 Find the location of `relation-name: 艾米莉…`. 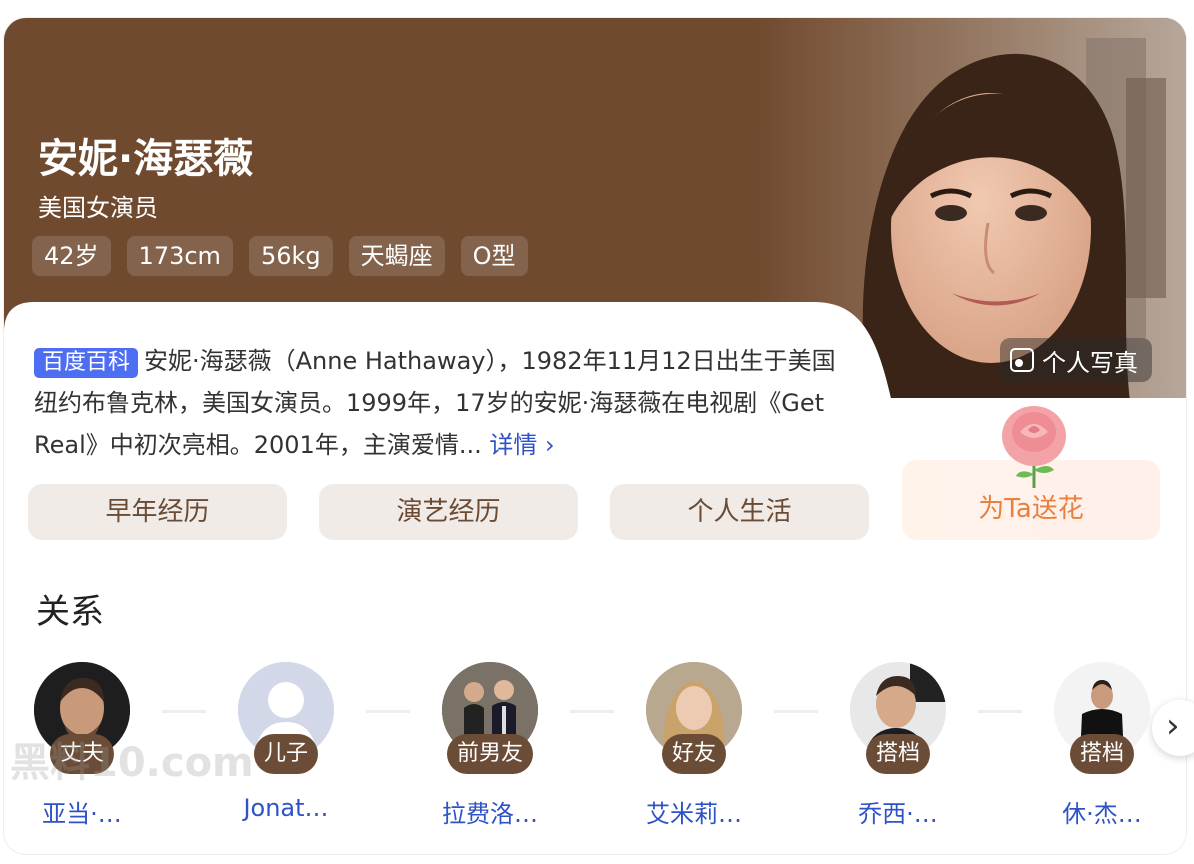

relation-name: 艾米莉… is located at coordinates (694, 811).